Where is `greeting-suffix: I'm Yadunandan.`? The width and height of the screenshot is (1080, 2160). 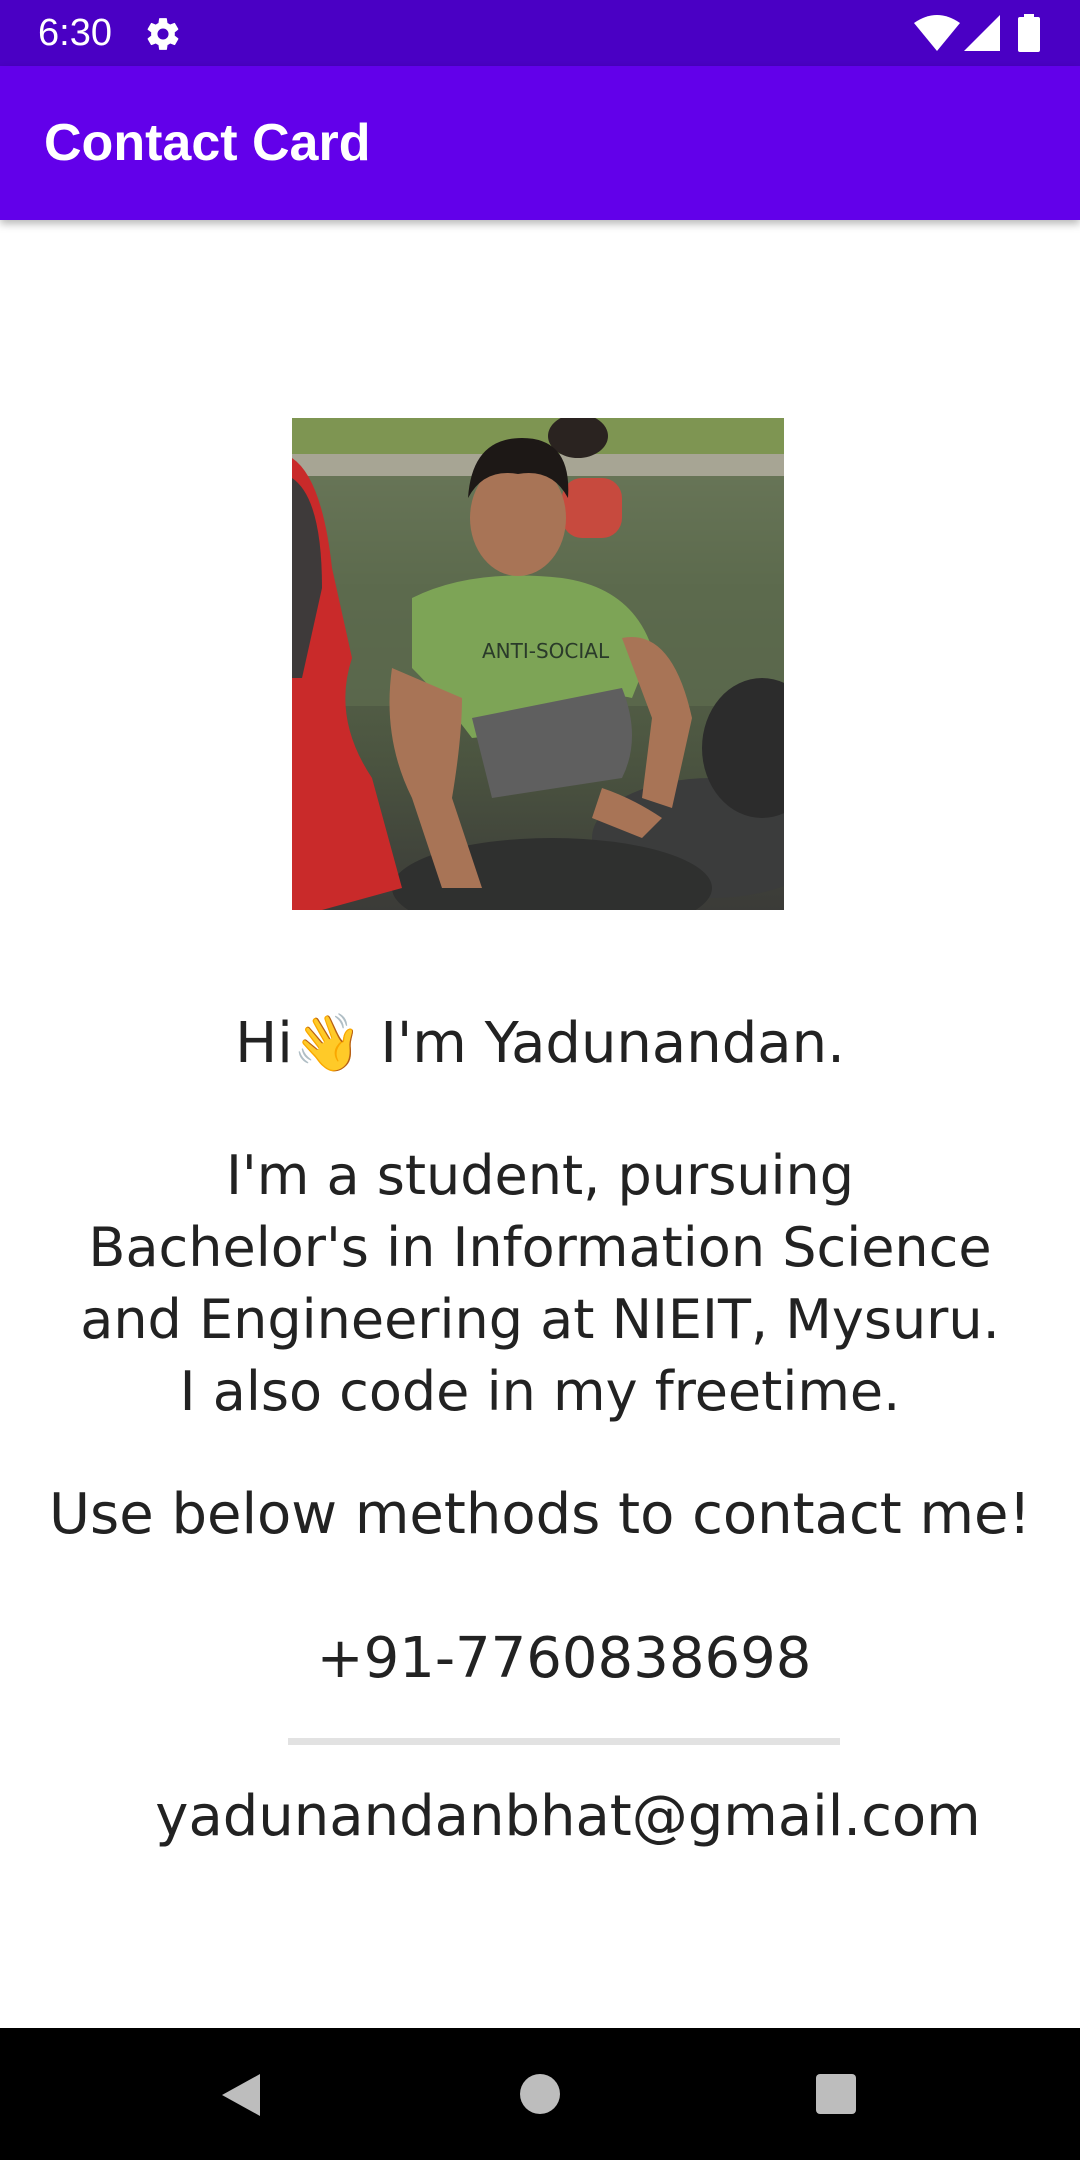
greeting-suffix: I'm Yadunandan. is located at coordinates (603, 1043).